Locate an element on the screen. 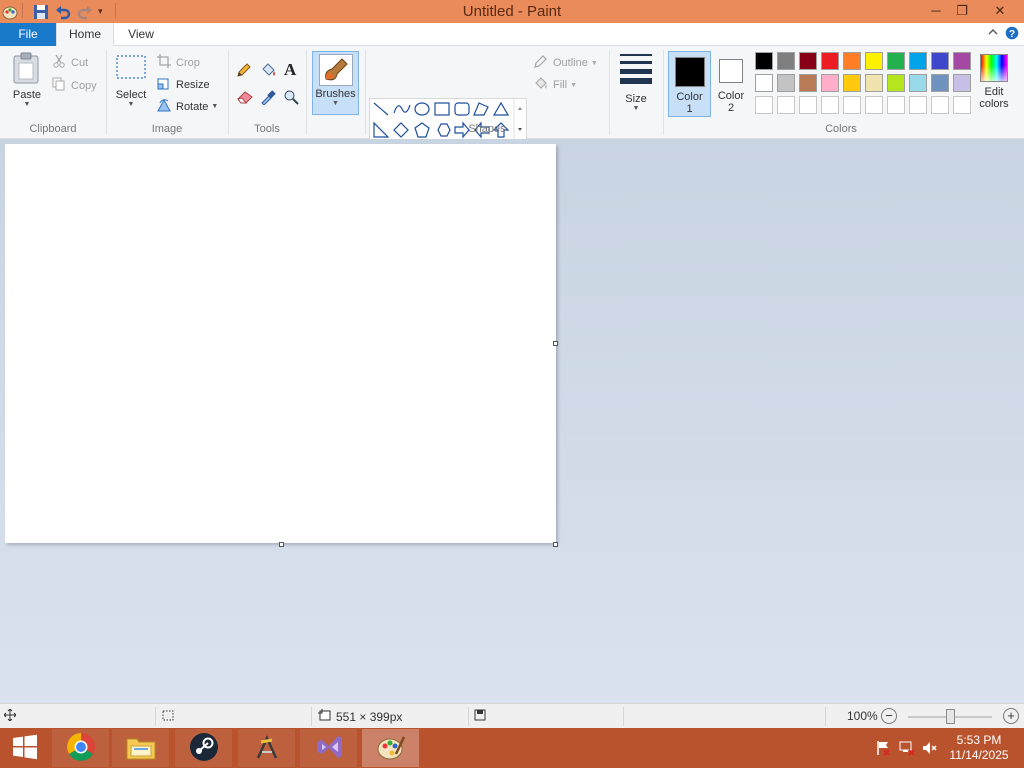 The image size is (1024, 768). tab-file: File is located at coordinates (28, 34).